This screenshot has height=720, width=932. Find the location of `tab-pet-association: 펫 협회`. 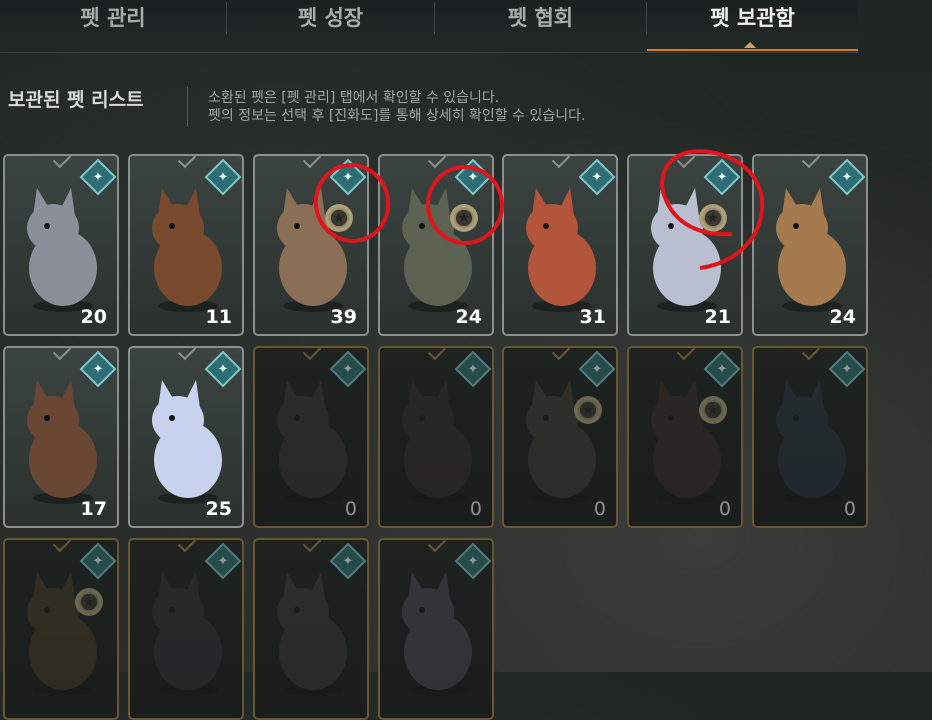

tab-pet-association: 펫 협회 is located at coordinates (540, 25).